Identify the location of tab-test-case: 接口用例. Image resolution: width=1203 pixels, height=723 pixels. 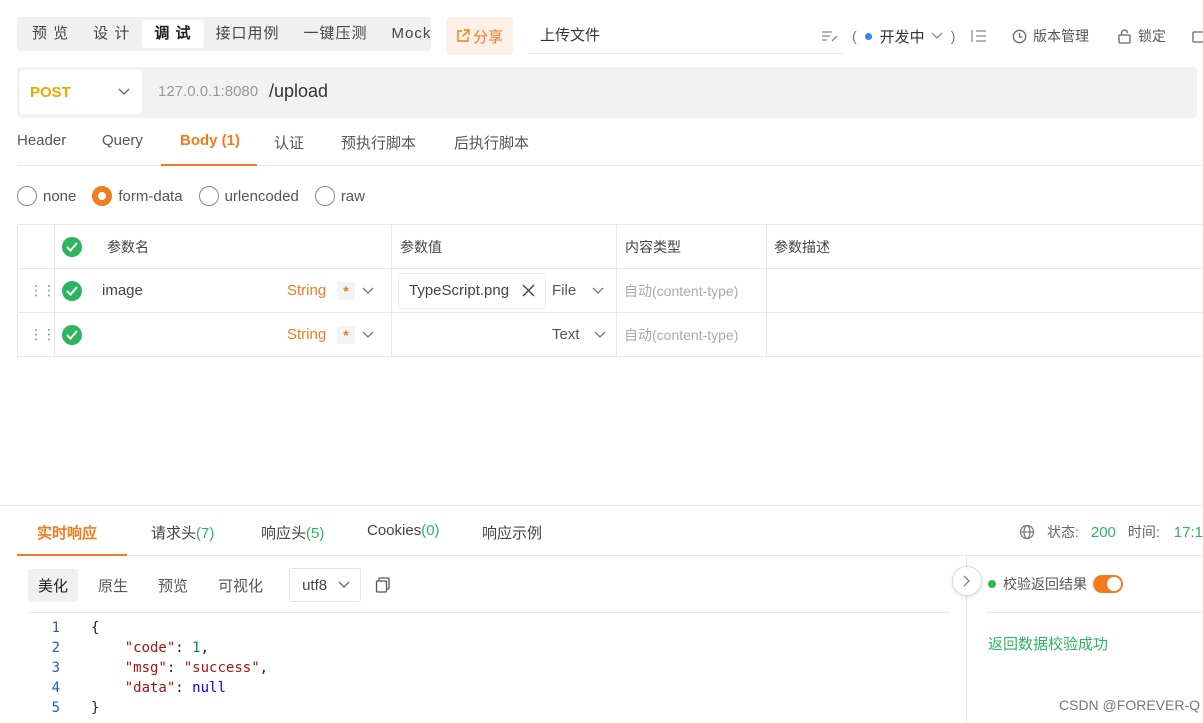
(248, 34).